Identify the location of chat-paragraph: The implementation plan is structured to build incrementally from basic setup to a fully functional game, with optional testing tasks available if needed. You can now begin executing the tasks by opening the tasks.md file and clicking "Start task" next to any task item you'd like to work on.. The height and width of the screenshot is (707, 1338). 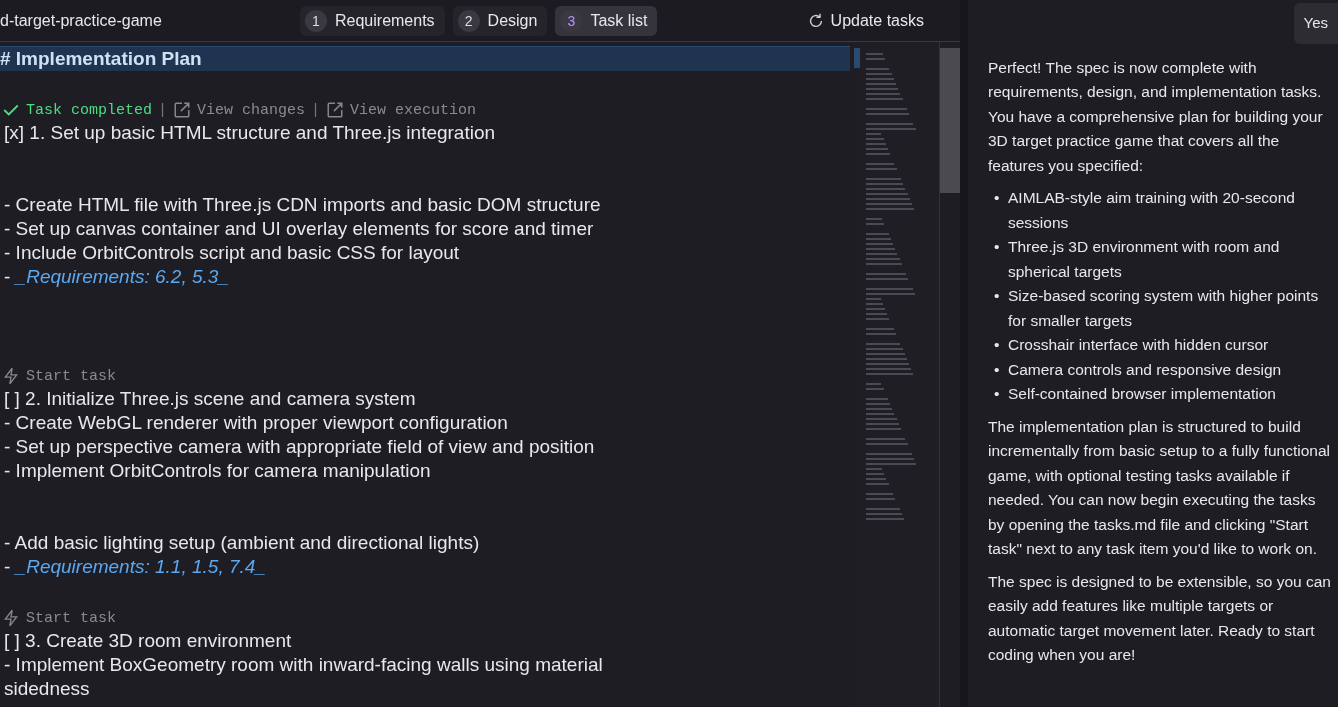
(1160, 487).